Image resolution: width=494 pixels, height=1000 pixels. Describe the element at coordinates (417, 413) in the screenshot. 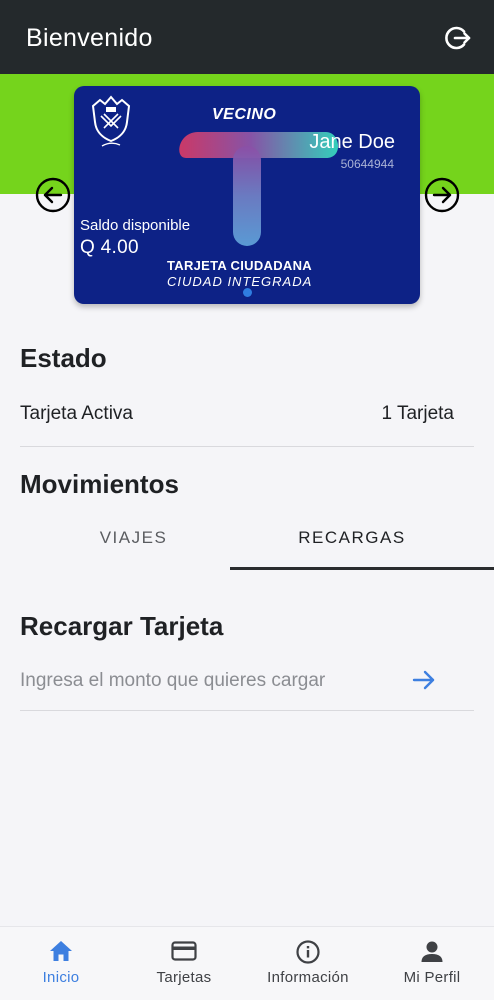

I see `card-count-label: 1 Tarjeta` at that location.